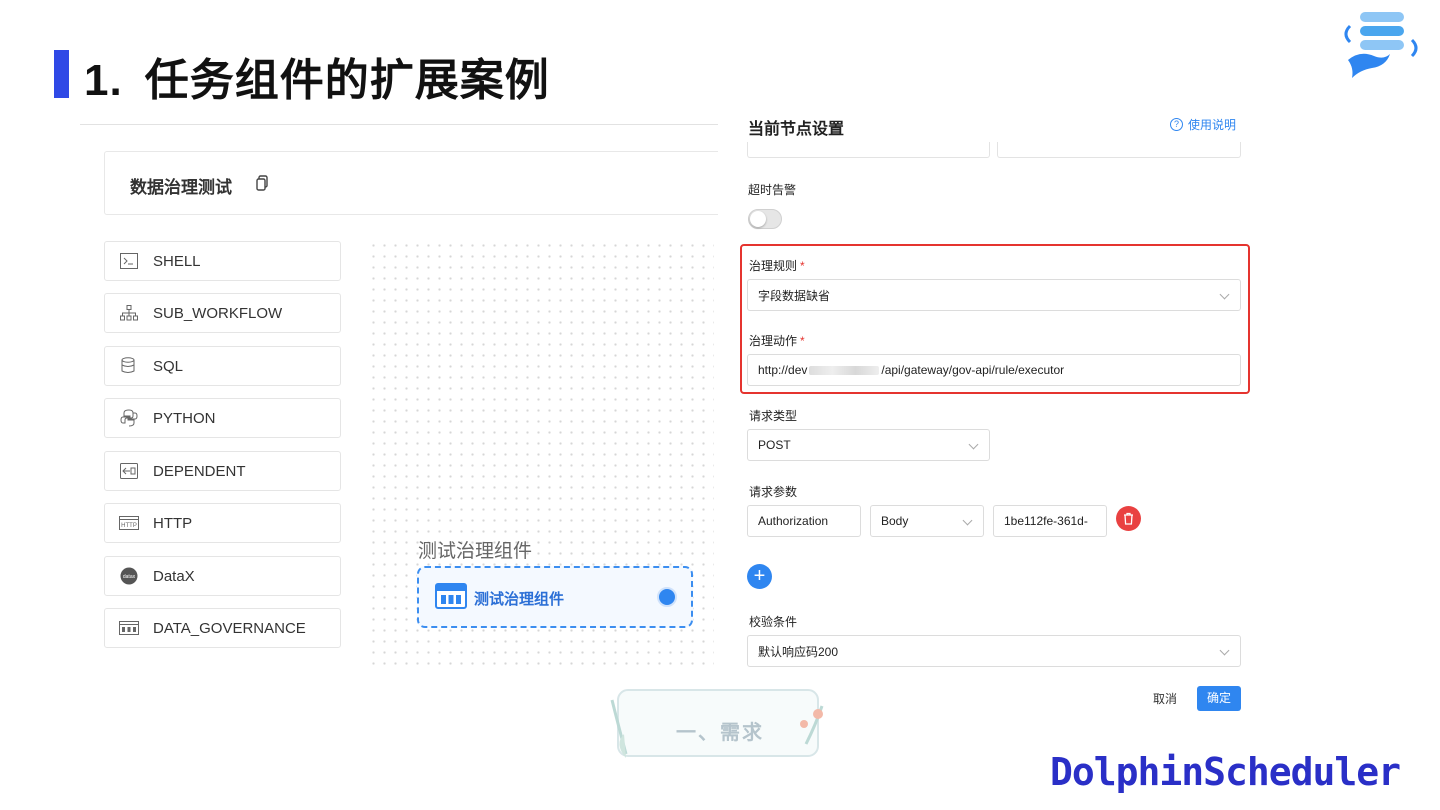 The width and height of the screenshot is (1440, 810). I want to click on action-url-suffix: /api/gateway/gov-api/rule/executor, so click(973, 370).